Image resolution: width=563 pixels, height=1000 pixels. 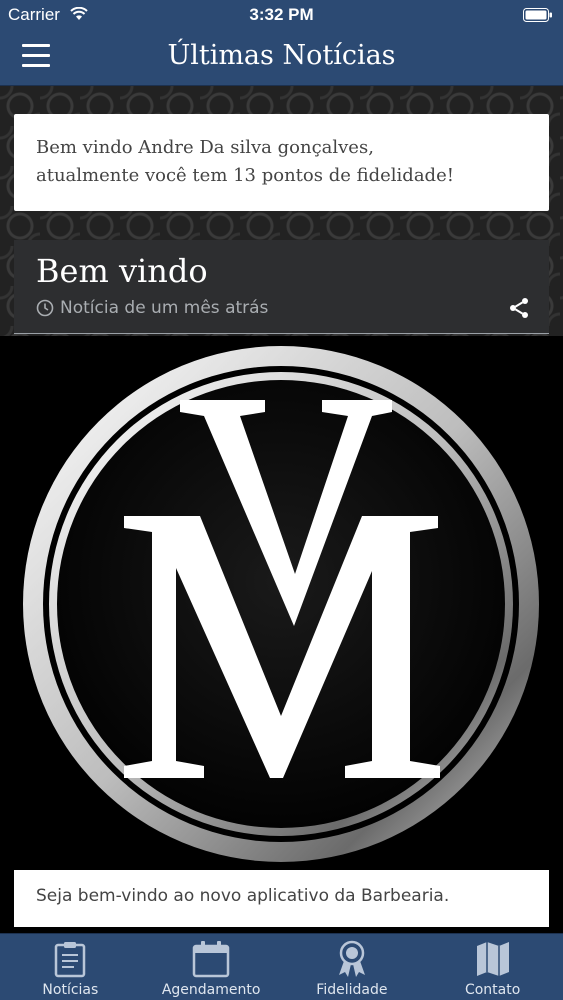 I want to click on tab-fidelidade: Fidelidade, so click(x=352, y=967).